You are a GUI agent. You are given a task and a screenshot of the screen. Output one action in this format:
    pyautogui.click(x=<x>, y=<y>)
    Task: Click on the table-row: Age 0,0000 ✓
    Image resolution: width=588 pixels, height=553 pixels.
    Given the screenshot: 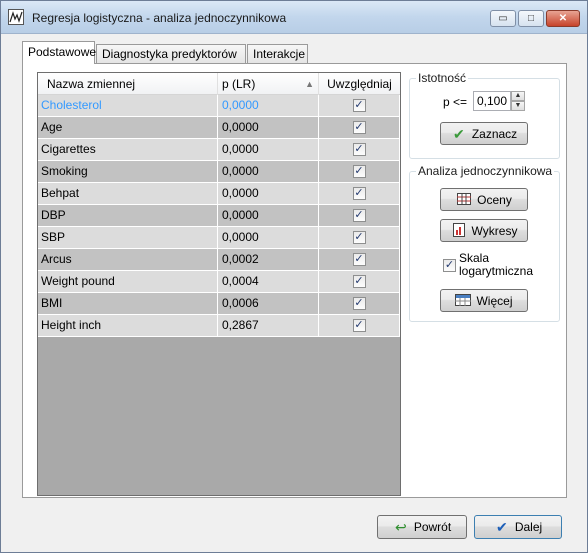 What is the action you would take?
    pyautogui.click(x=219, y=128)
    